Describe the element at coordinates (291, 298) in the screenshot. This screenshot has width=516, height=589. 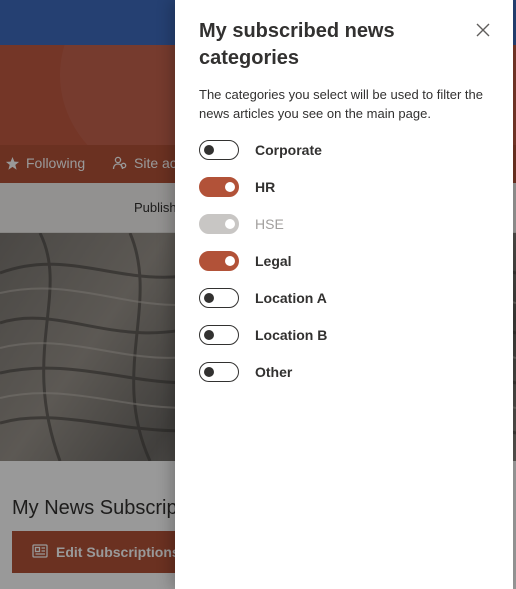
I see `category-label: Location A` at that location.